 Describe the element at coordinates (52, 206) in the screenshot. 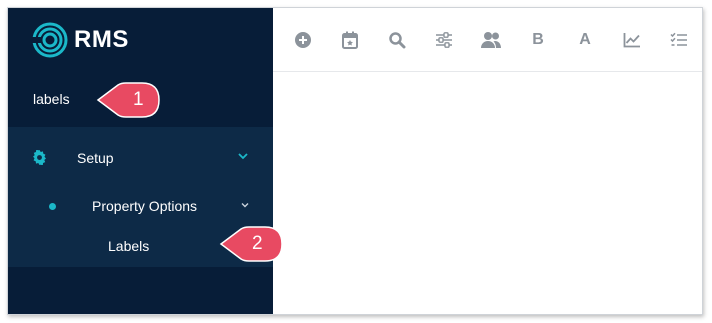

I see `active-dot-icon` at that location.